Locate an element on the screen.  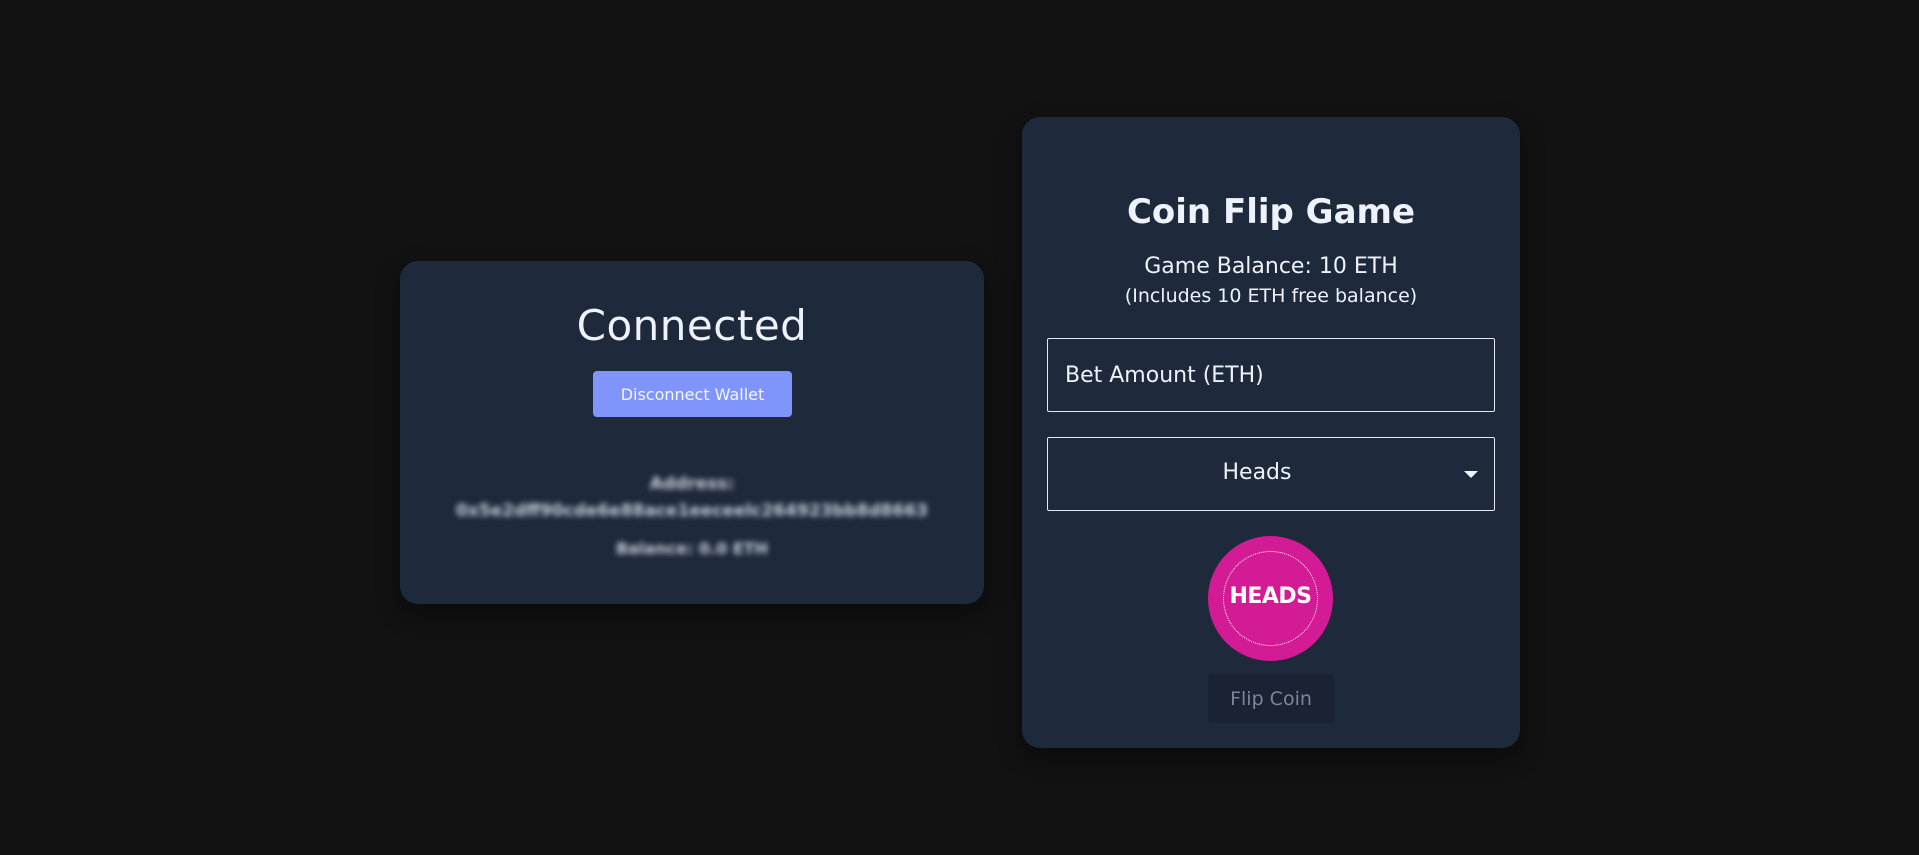
flip-coin-button: Flip Coin is located at coordinates (1271, 698).